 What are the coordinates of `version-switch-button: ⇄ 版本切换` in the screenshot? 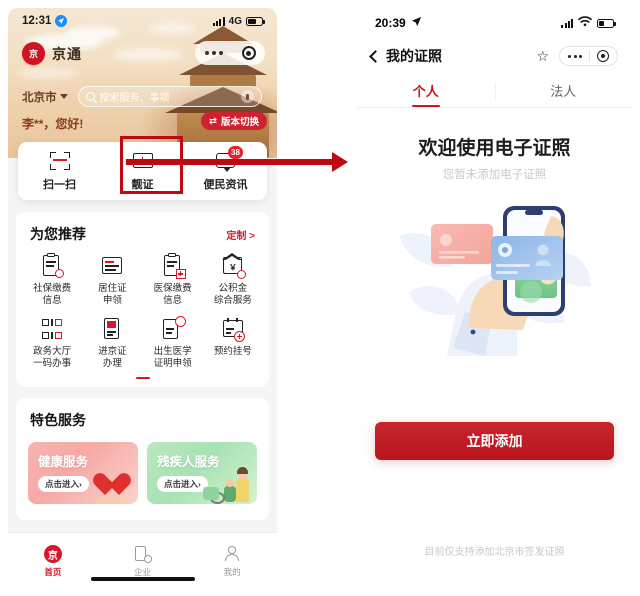 It's located at (234, 121).